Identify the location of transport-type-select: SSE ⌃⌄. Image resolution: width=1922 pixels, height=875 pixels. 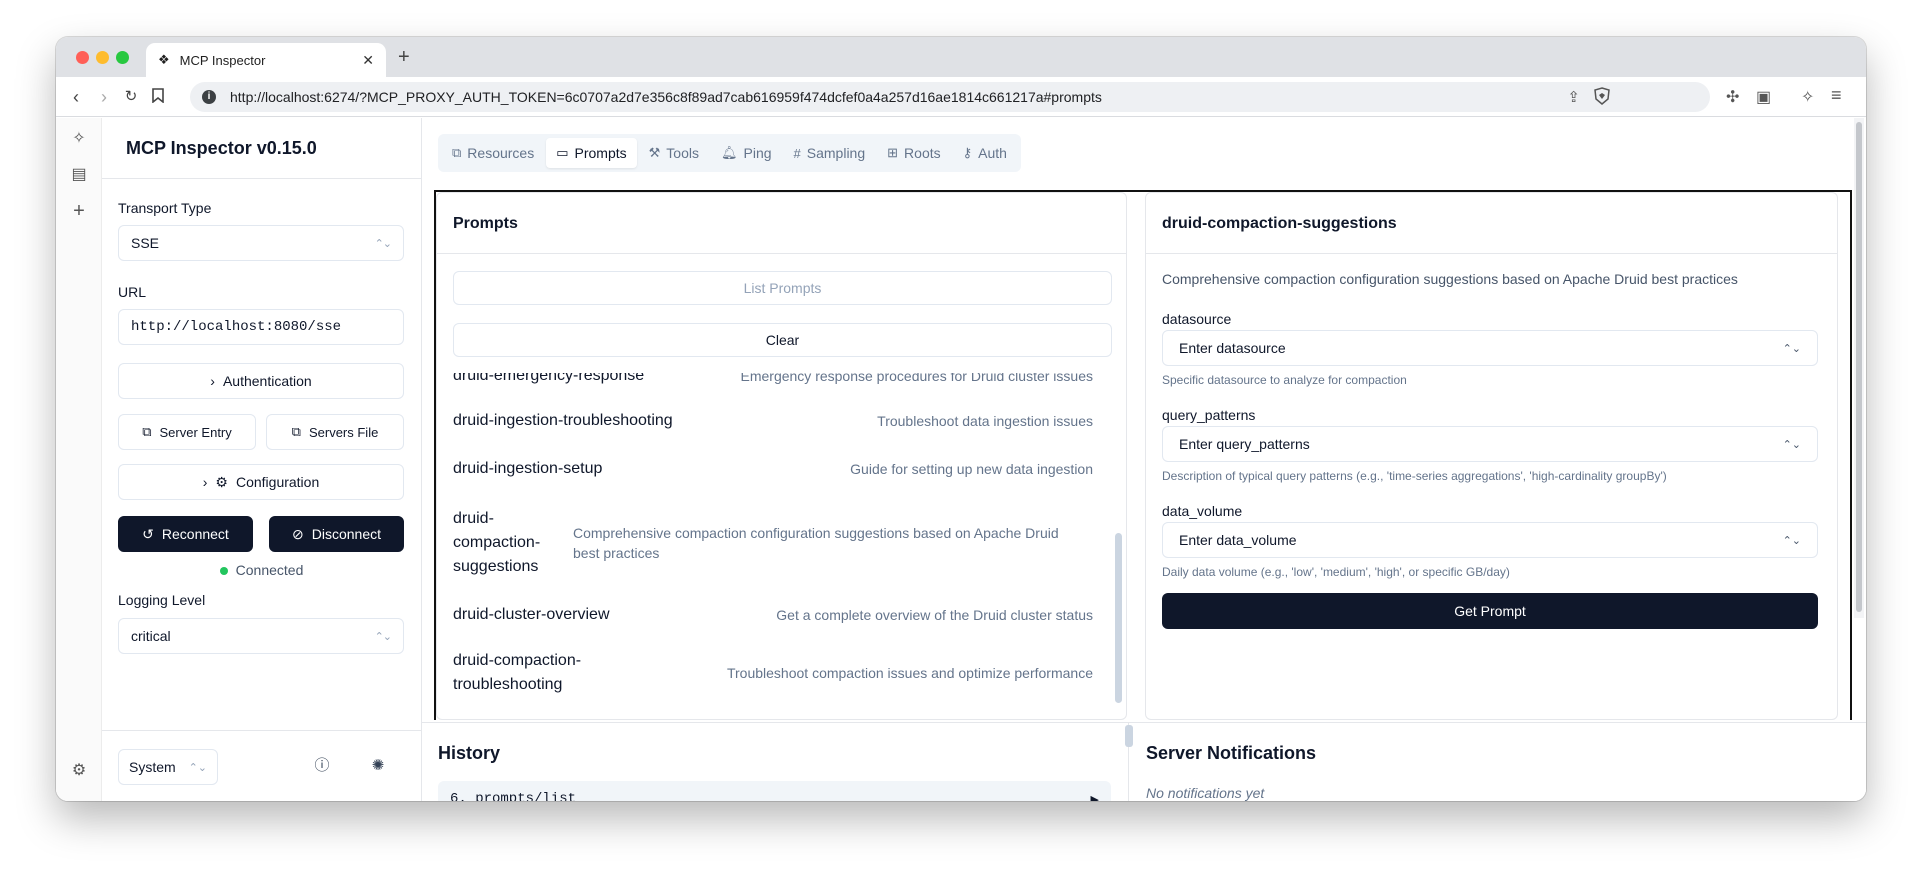
(261, 243).